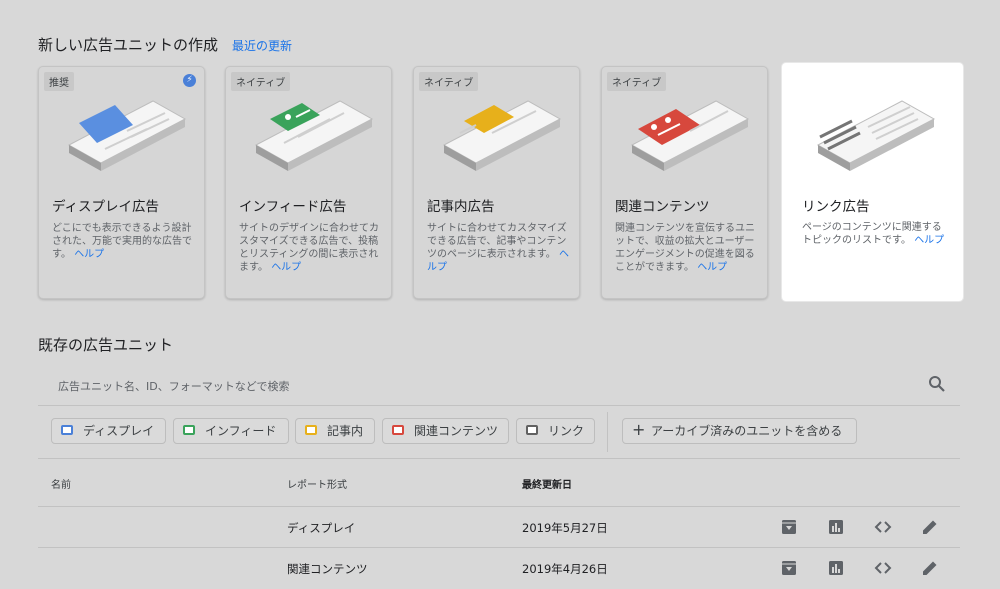  What do you see at coordinates (345, 431) in the screenshot?
I see `chip-label: 記事内` at bounding box center [345, 431].